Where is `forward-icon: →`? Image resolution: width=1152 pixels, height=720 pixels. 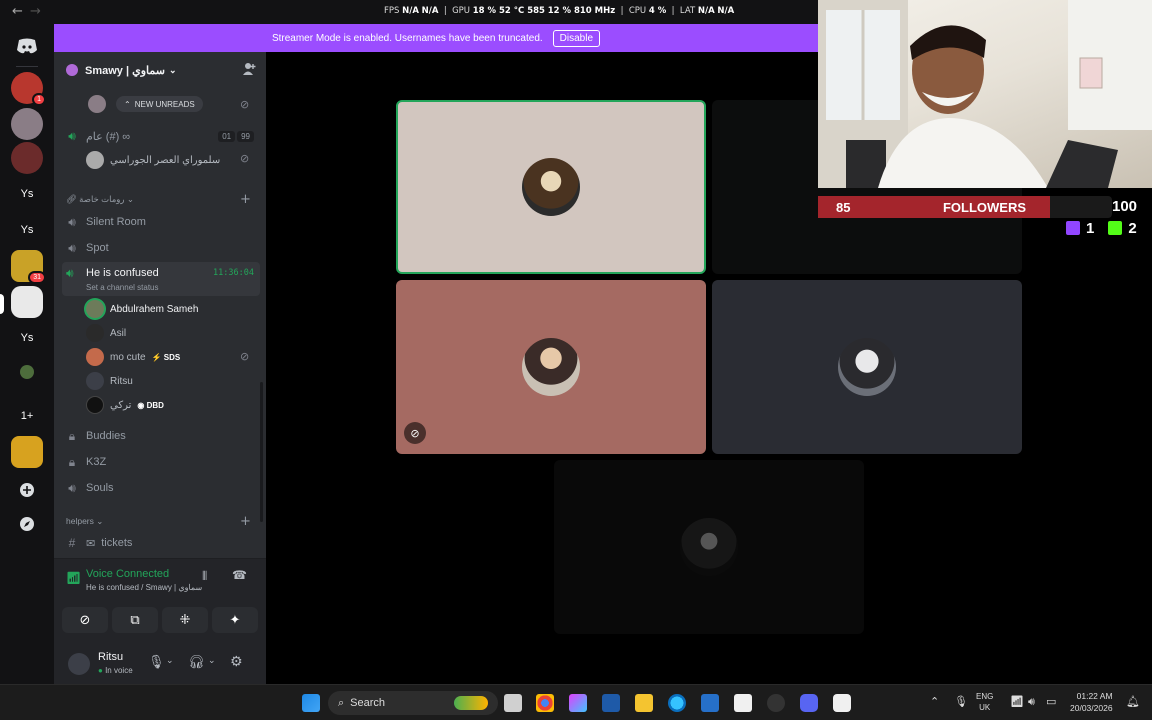 forward-icon: → is located at coordinates (35, 11).